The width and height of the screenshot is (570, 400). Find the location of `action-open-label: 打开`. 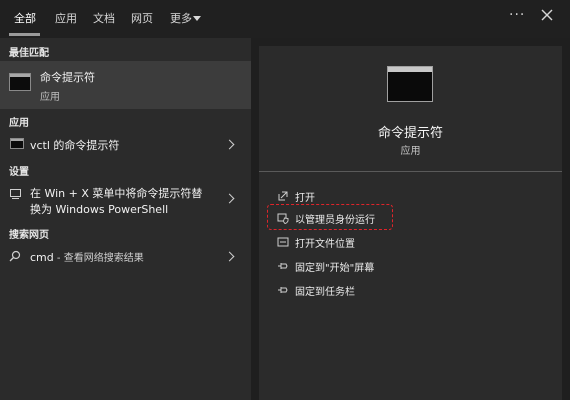

action-open-label: 打开 is located at coordinates (305, 198).